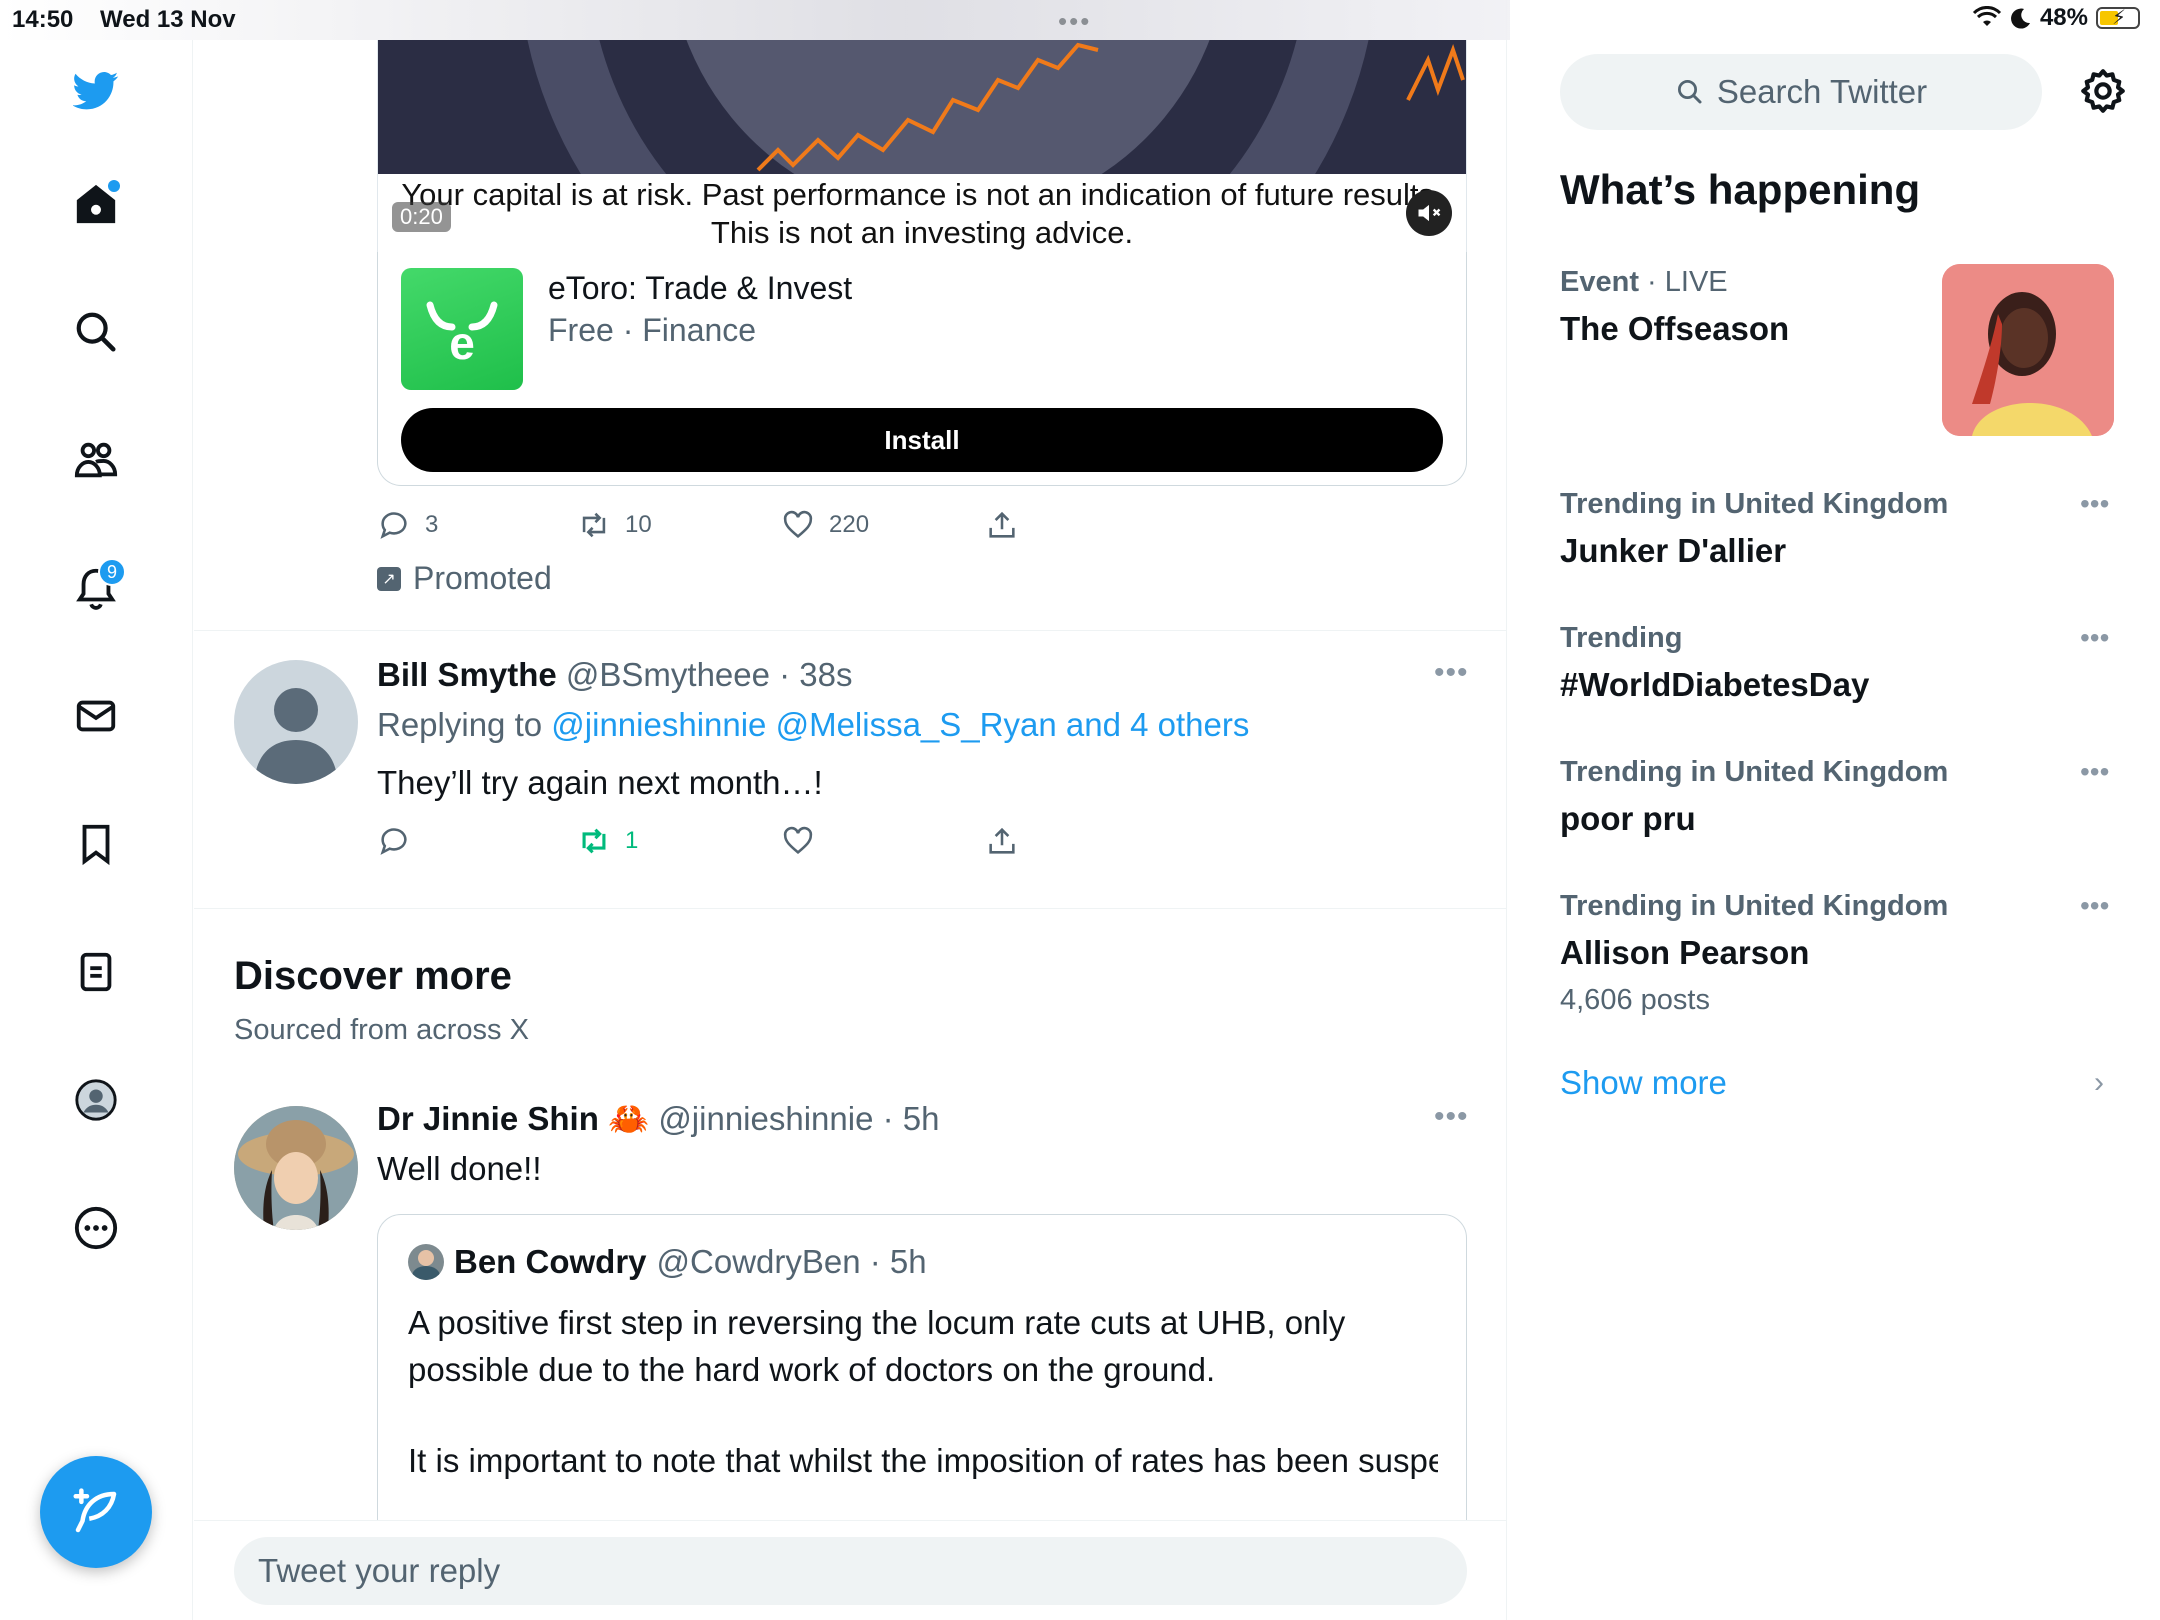 This screenshot has width=2160, height=1620. What do you see at coordinates (96, 716) in the screenshot?
I see `messages-envelope-icon` at bounding box center [96, 716].